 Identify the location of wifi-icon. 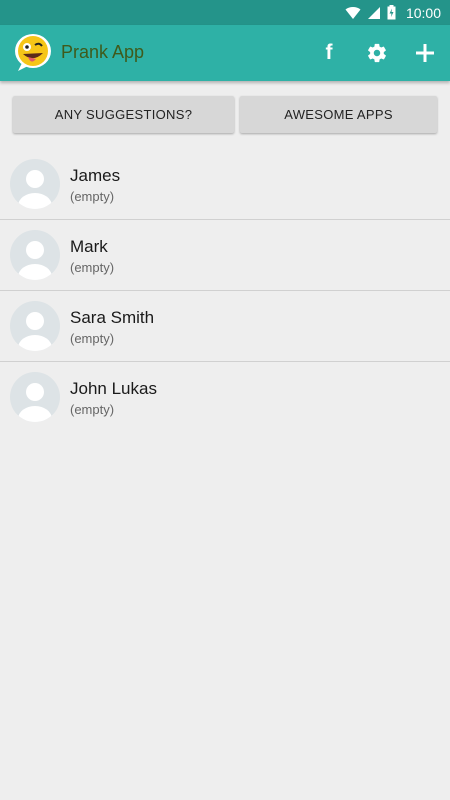
(353, 12).